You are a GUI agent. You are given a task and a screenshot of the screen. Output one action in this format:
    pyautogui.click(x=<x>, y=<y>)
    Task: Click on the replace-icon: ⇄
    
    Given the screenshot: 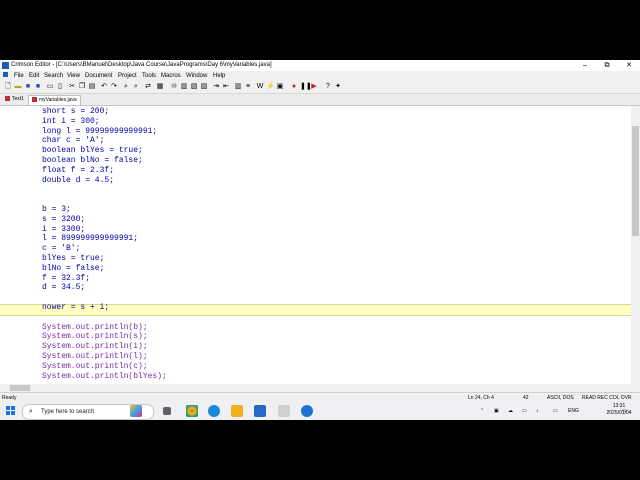 What is the action you would take?
    pyautogui.click(x=148, y=87)
    